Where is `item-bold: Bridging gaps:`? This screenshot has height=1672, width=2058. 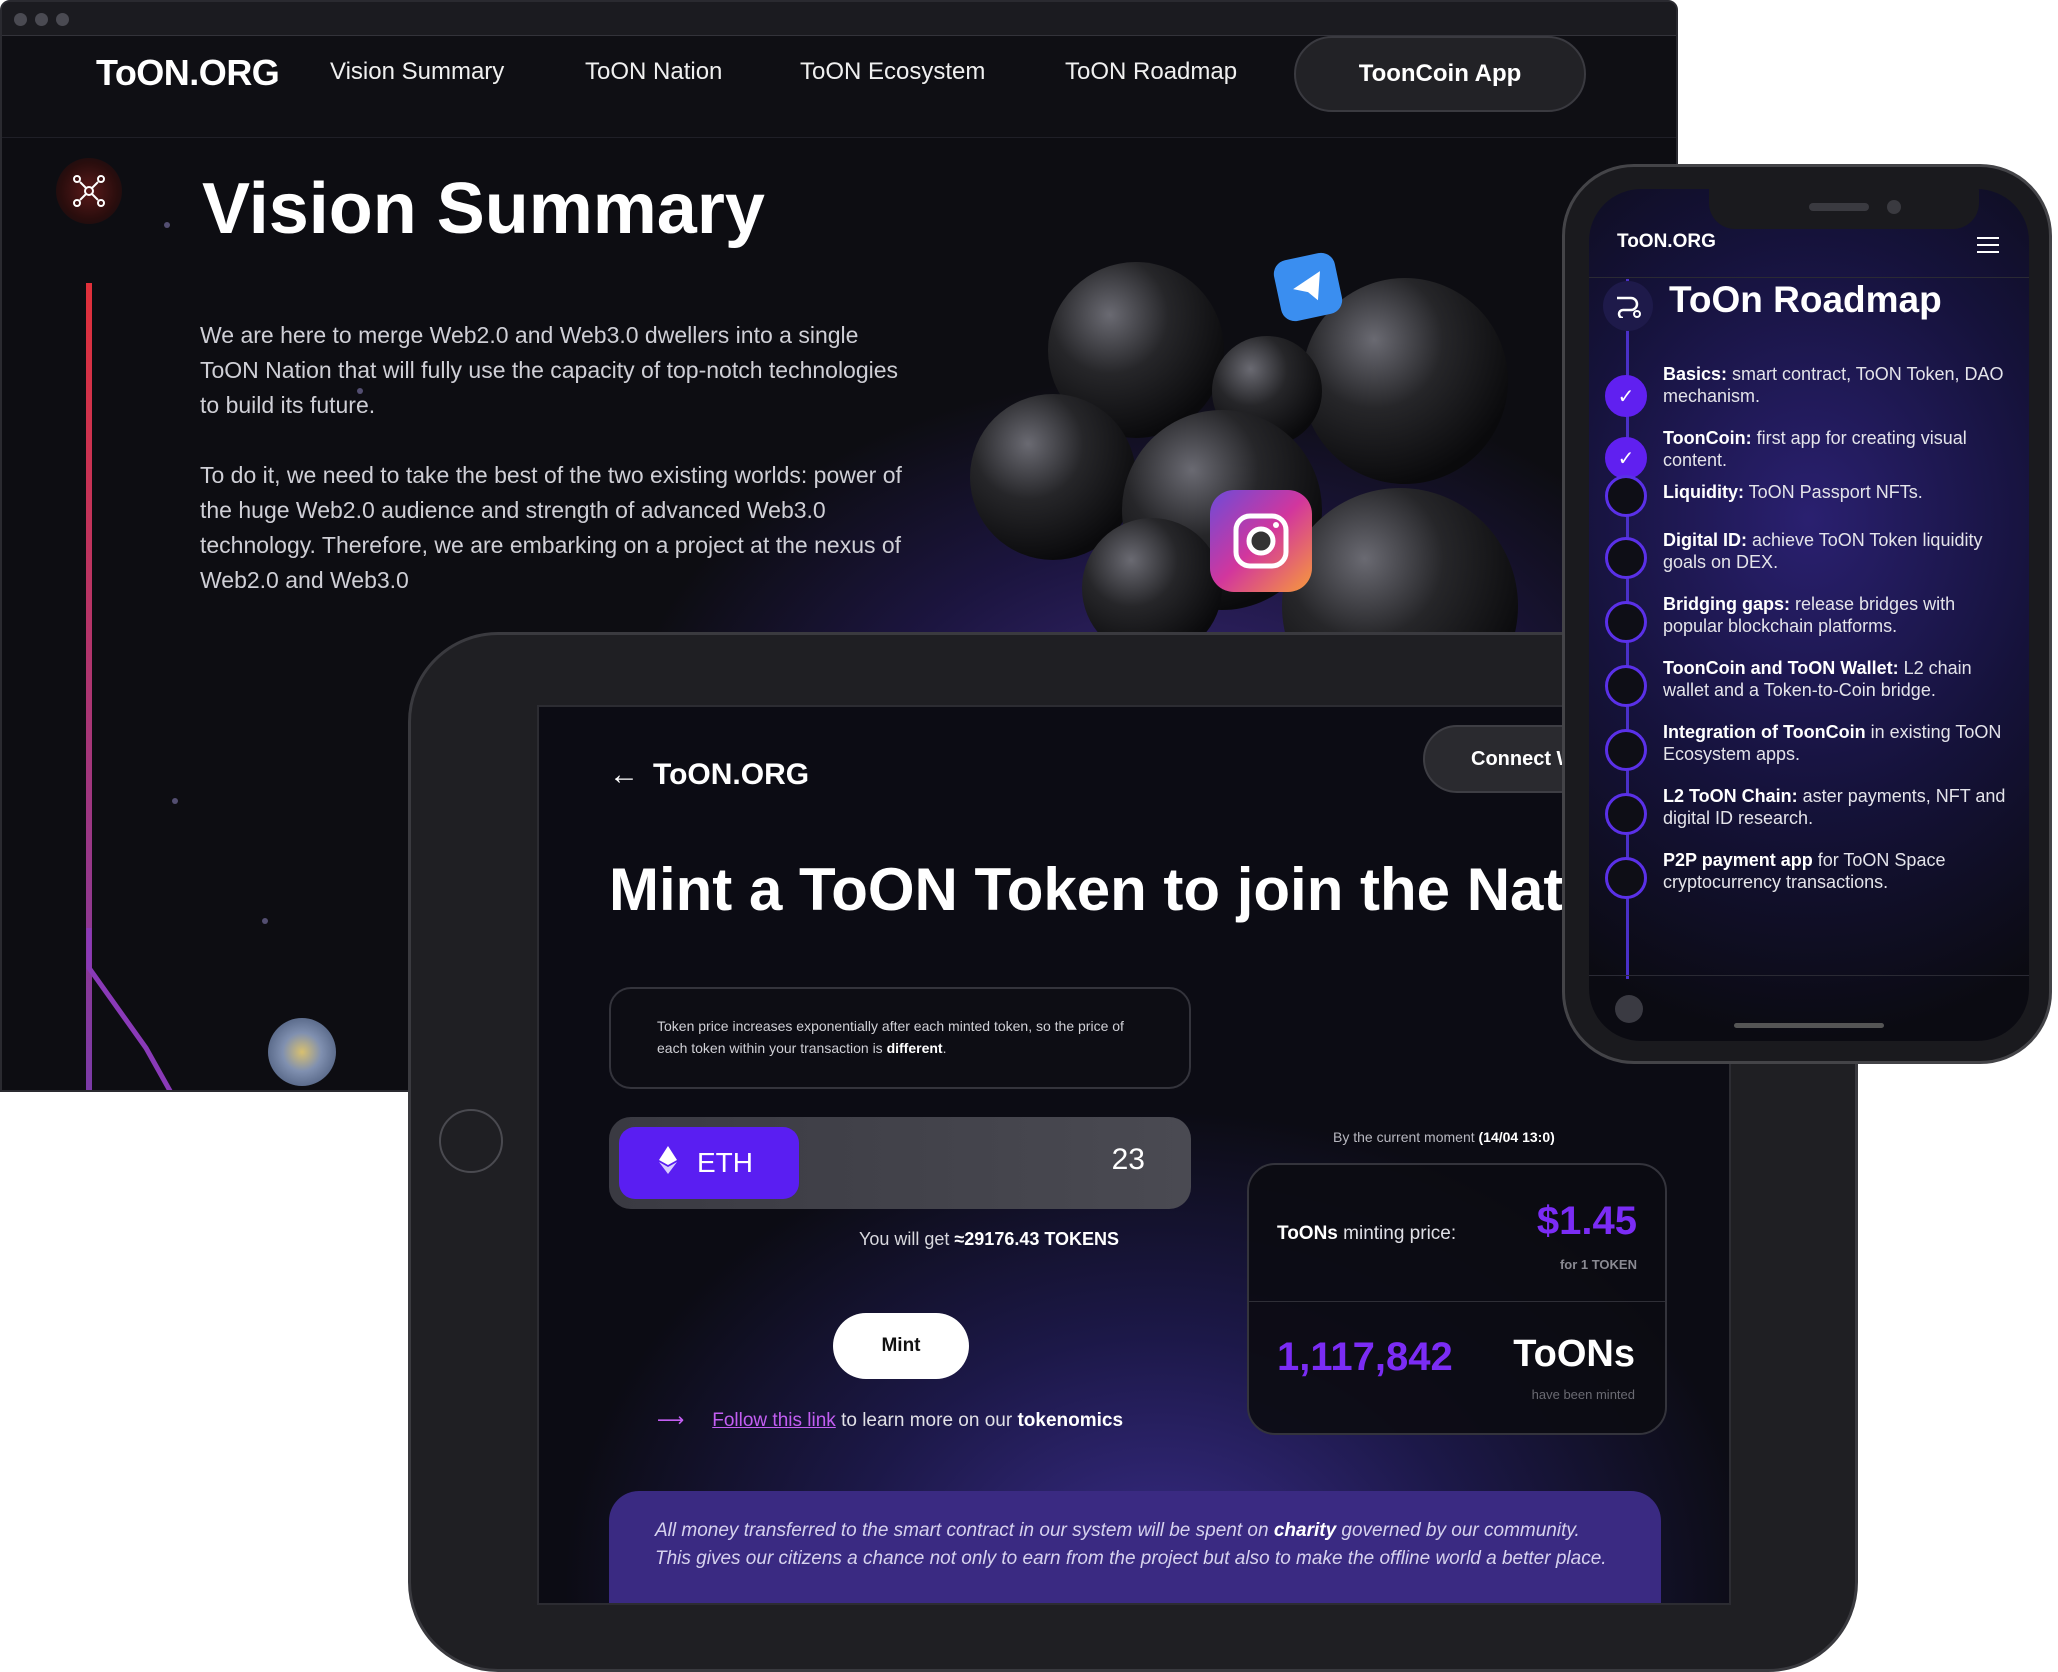 item-bold: Bridging gaps: is located at coordinates (1726, 604).